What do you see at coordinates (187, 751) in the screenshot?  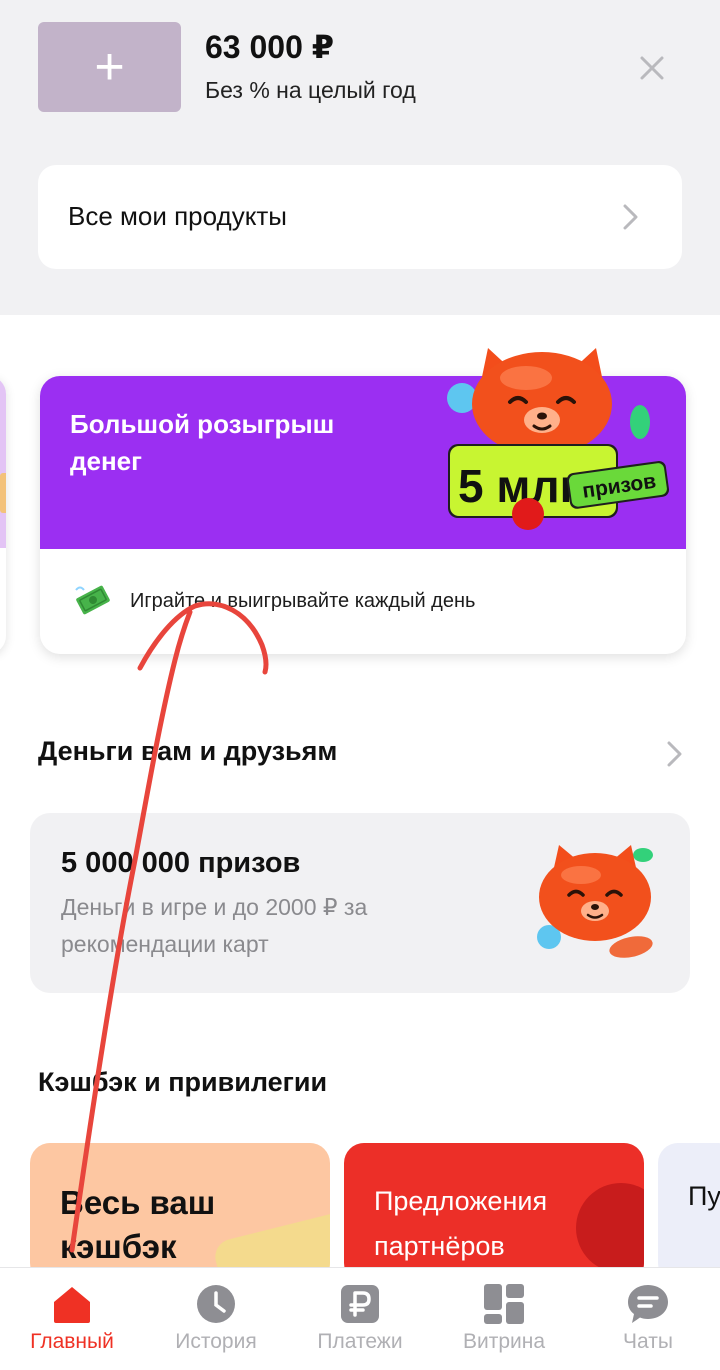 I see `friends-section-title: Деньги вам и друзьям` at bounding box center [187, 751].